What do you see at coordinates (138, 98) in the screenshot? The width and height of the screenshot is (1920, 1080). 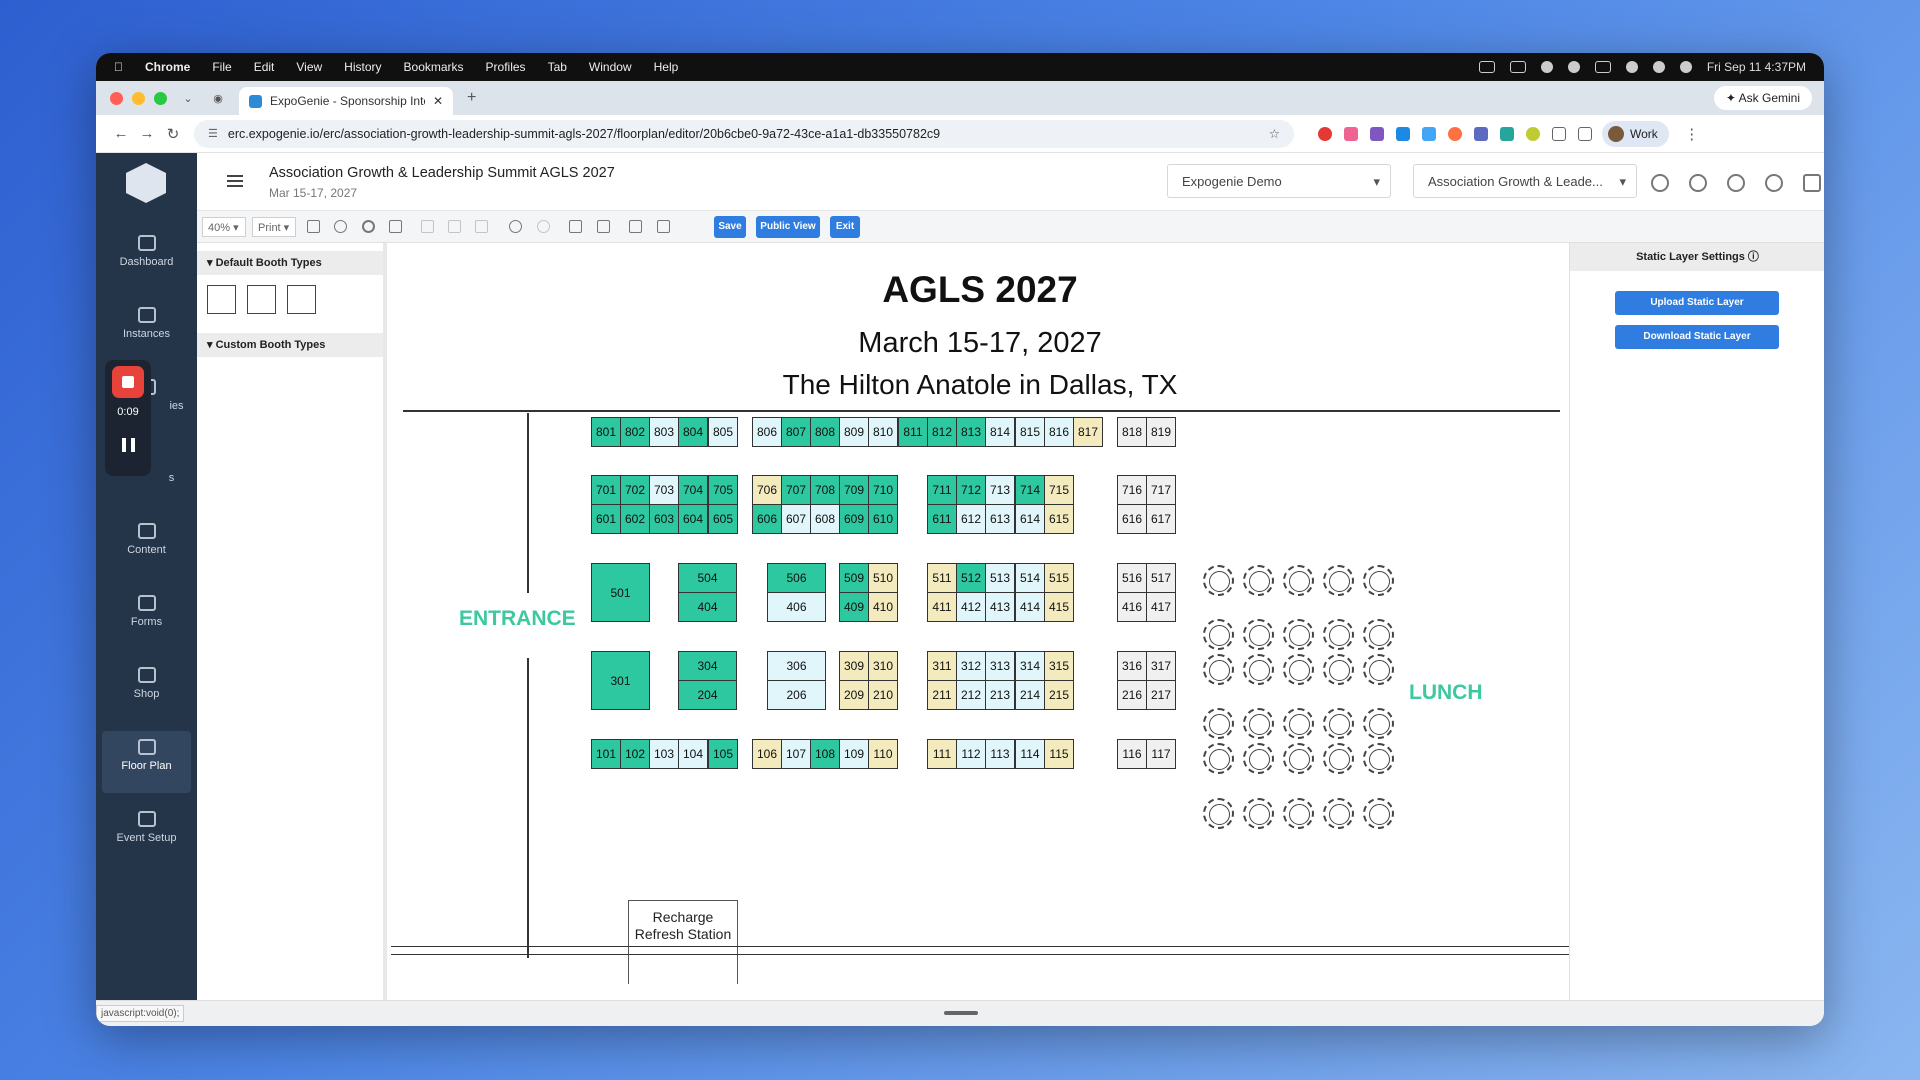 I see `minimize-window-button` at bounding box center [138, 98].